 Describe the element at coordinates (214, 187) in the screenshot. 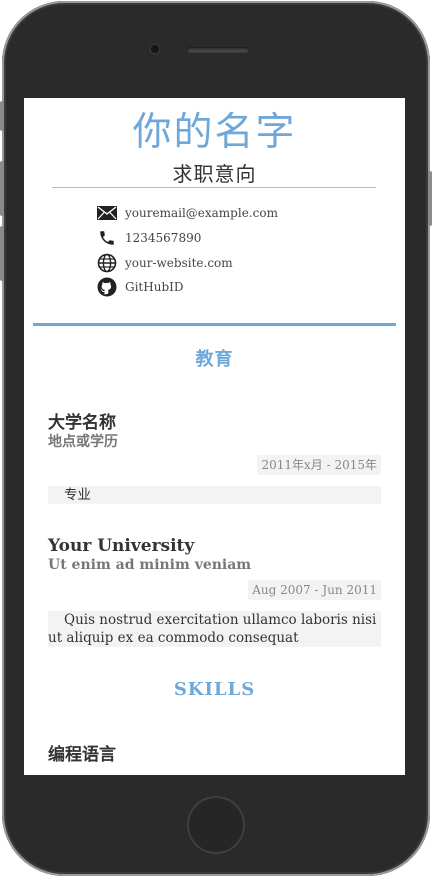

I see `header-divider` at that location.